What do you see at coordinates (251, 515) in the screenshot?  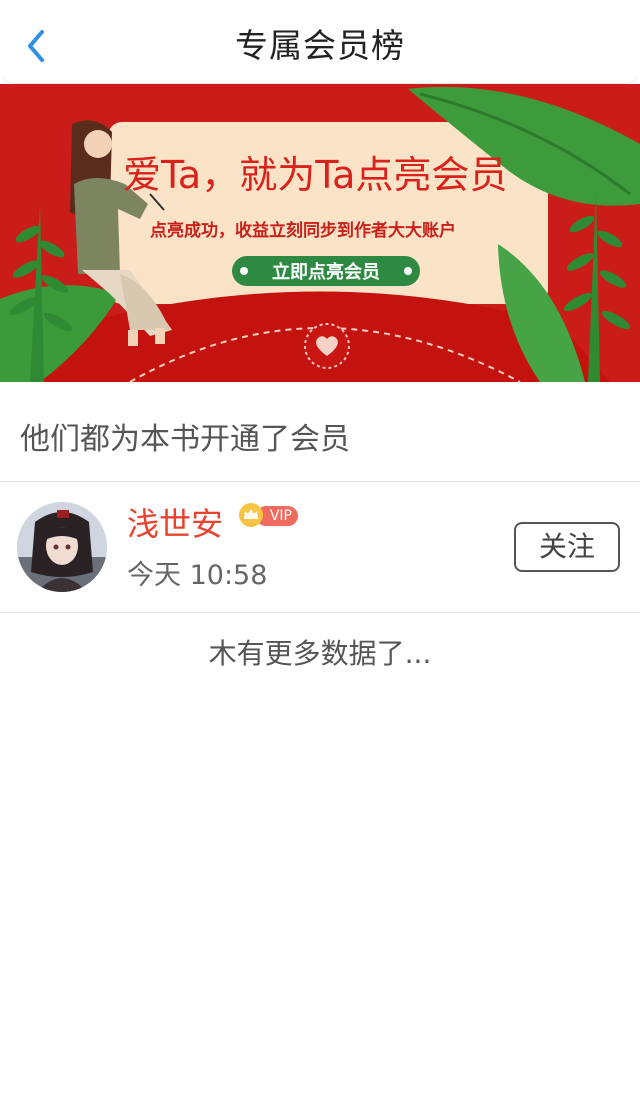 I see `crown-icon` at bounding box center [251, 515].